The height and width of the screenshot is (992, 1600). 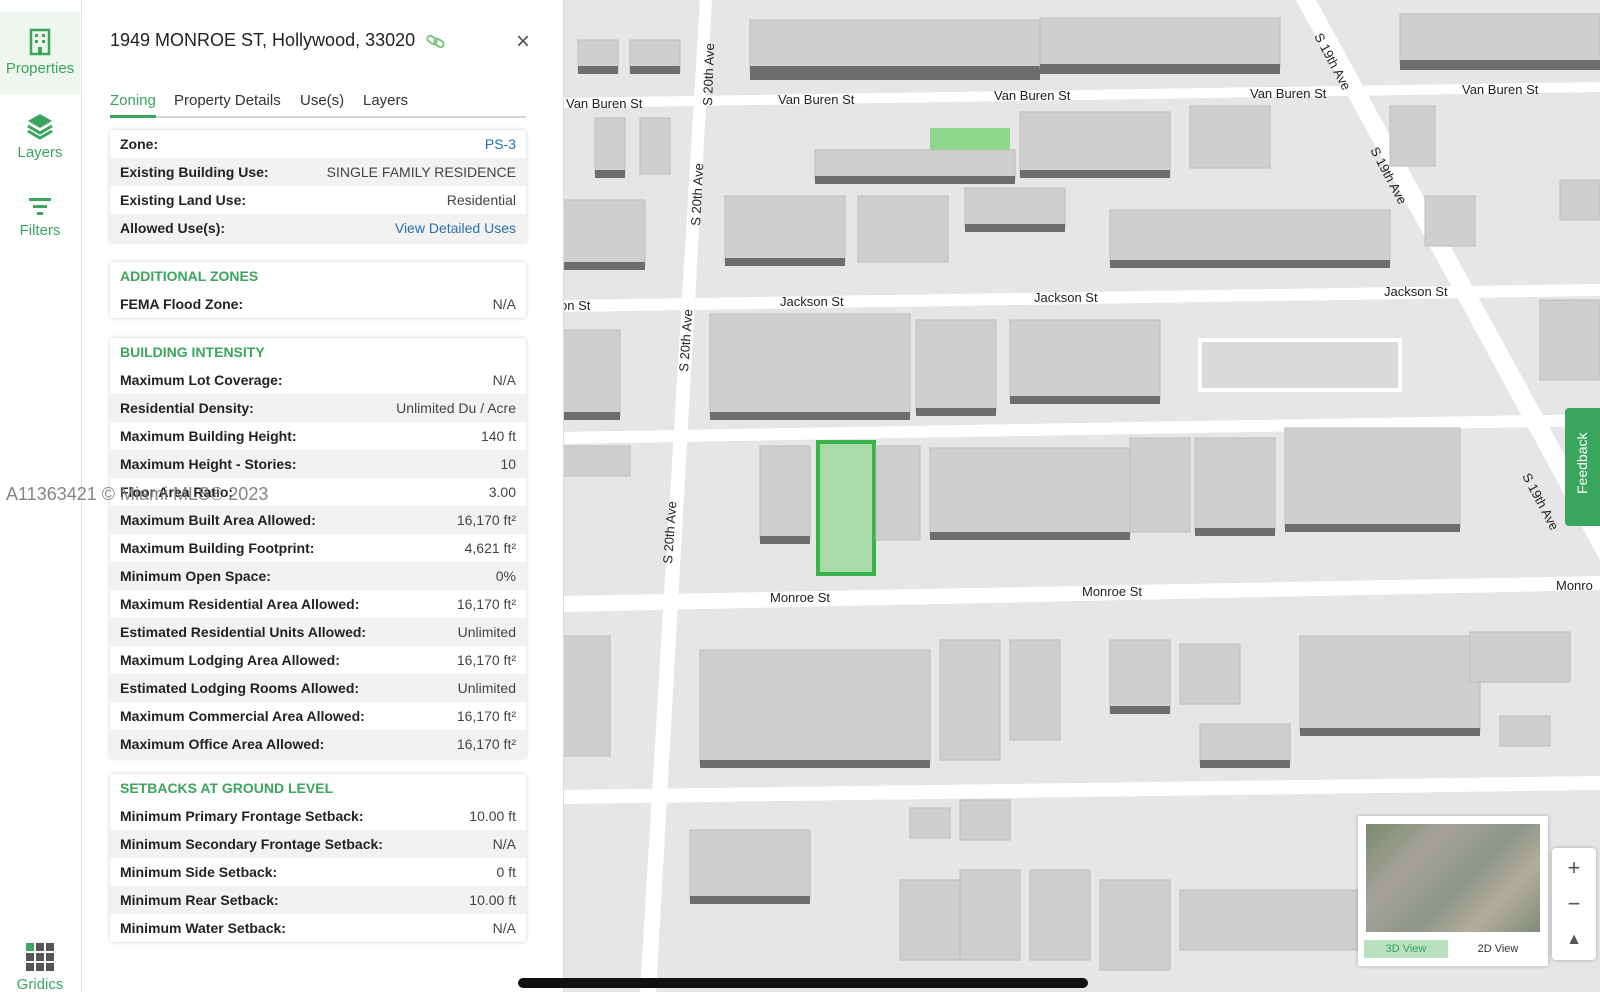 I want to click on row-label: Maximum Office Area Allowed:, so click(x=222, y=744).